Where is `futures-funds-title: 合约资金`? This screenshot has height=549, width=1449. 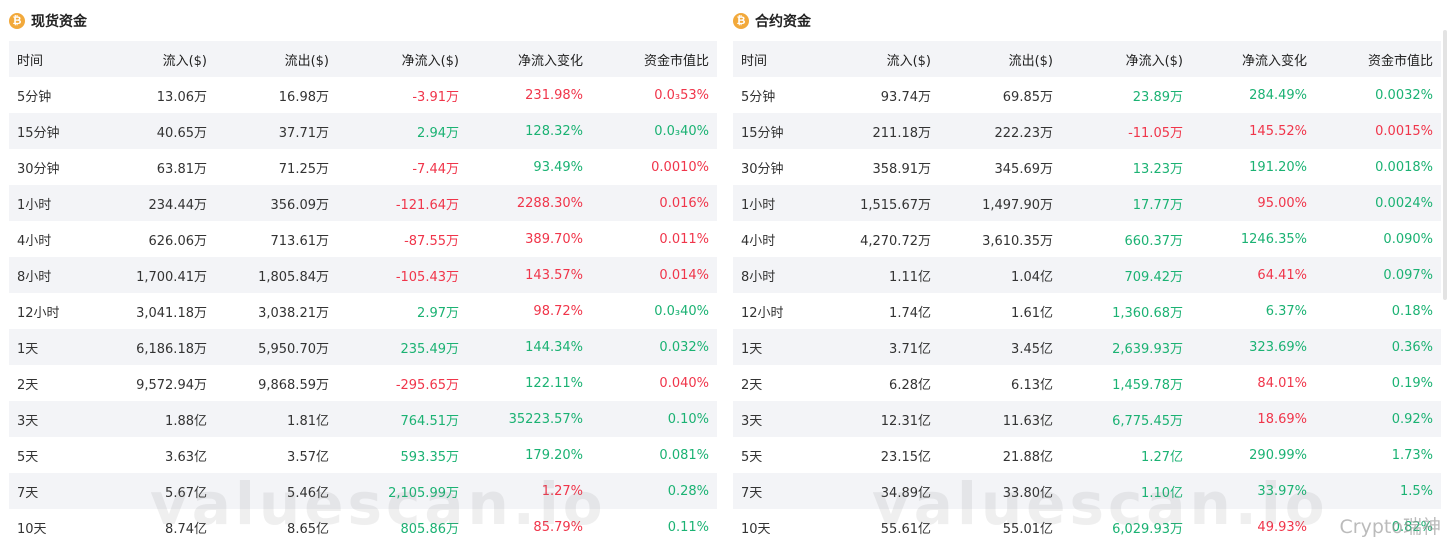
futures-funds-title: 合约资金 is located at coordinates (783, 21).